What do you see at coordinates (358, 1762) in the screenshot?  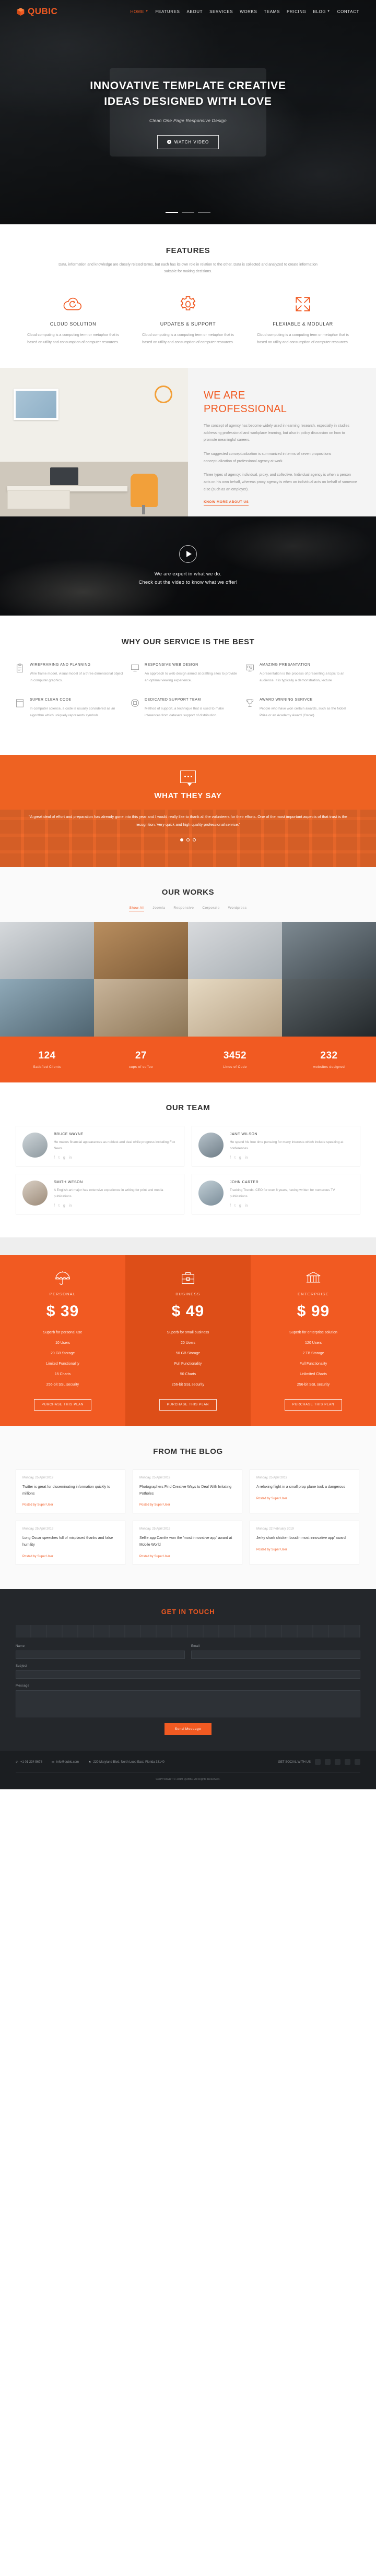 I see `rss-icon` at bounding box center [358, 1762].